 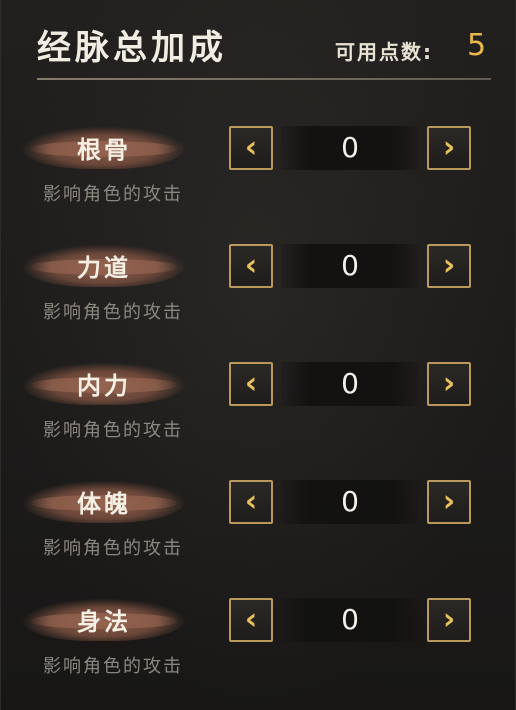 What do you see at coordinates (104, 503) in the screenshot?
I see `stat-name: 体魄` at bounding box center [104, 503].